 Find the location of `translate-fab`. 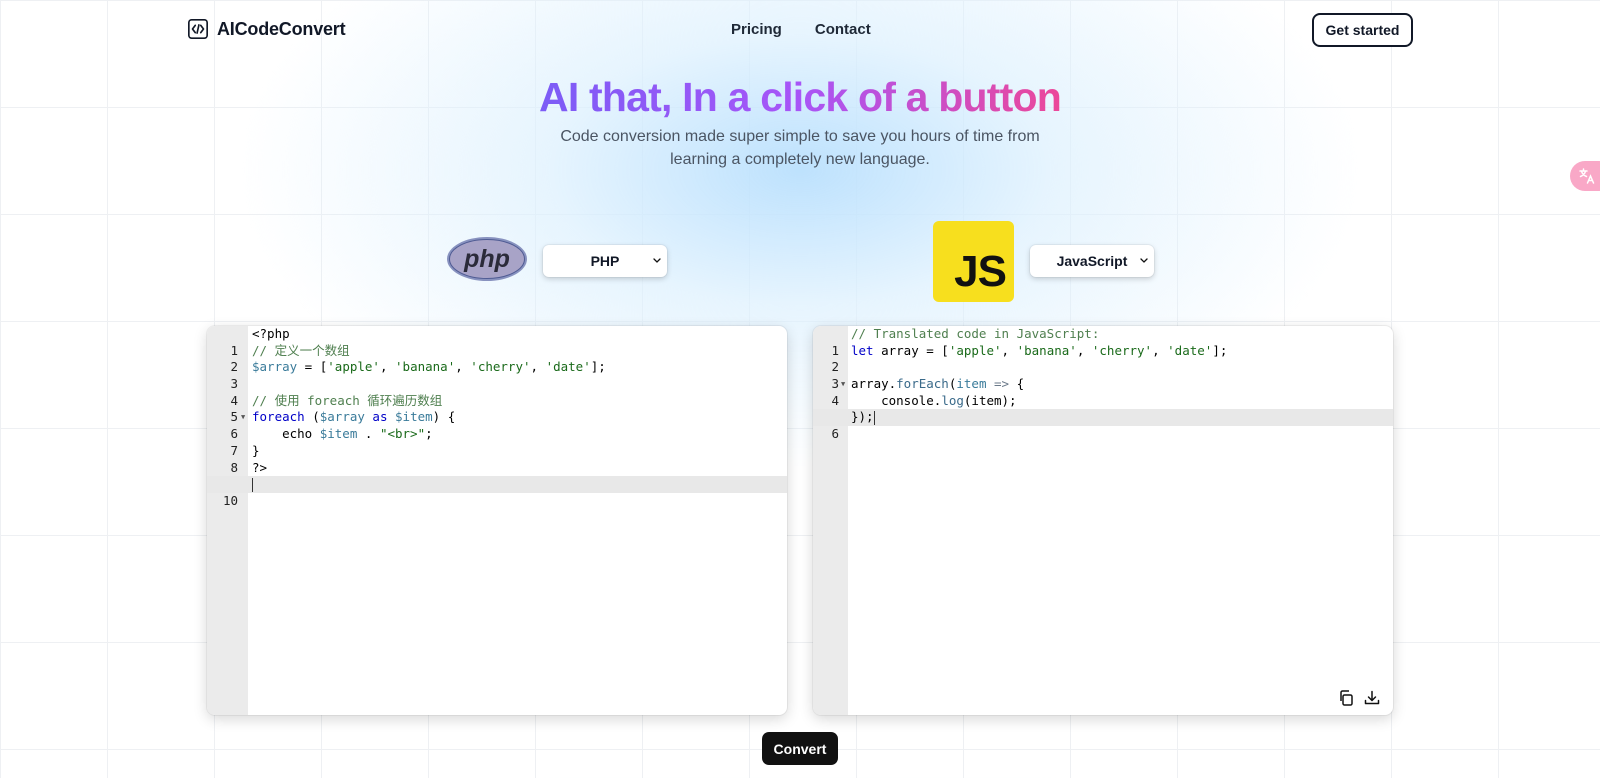

translate-fab is located at coordinates (1585, 176).